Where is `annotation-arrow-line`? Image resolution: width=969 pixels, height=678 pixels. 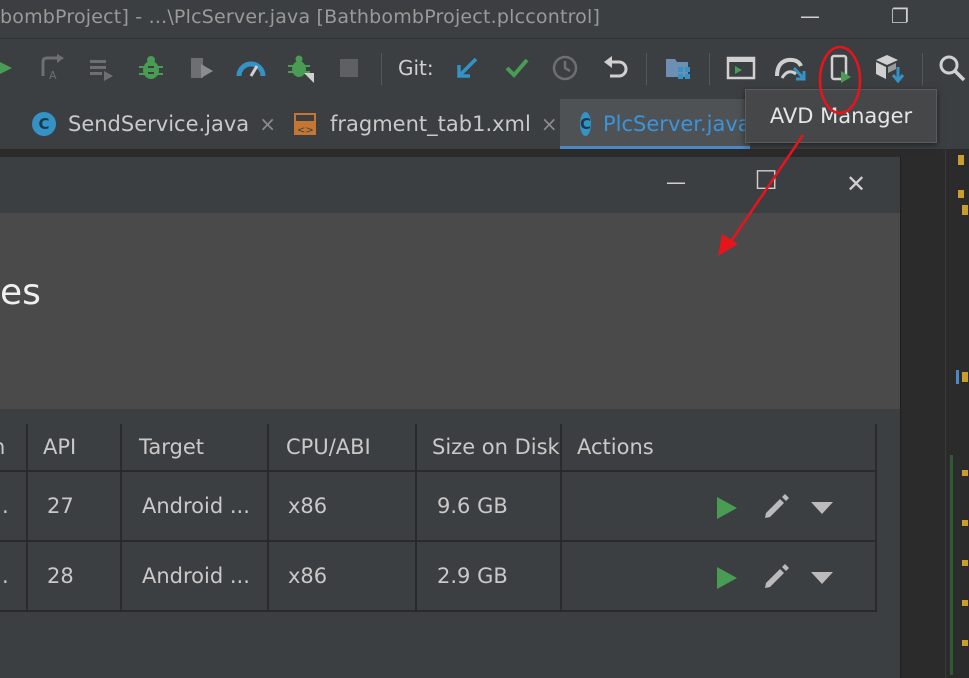
annotation-arrow-line is located at coordinates (766, 189).